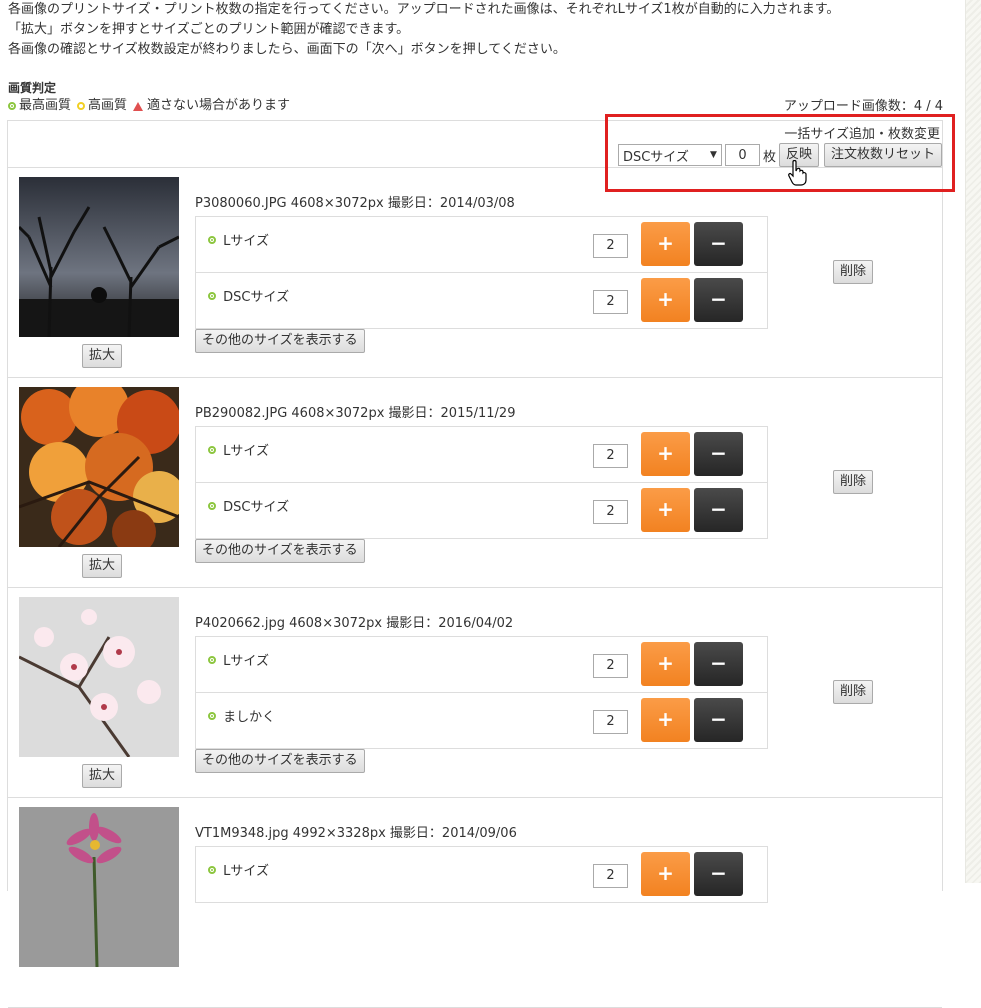 This screenshot has width=981, height=1008. I want to click on image-meta: P3080060.JPG 4608×3072px 撮影日：2014/03/08, so click(355, 203).